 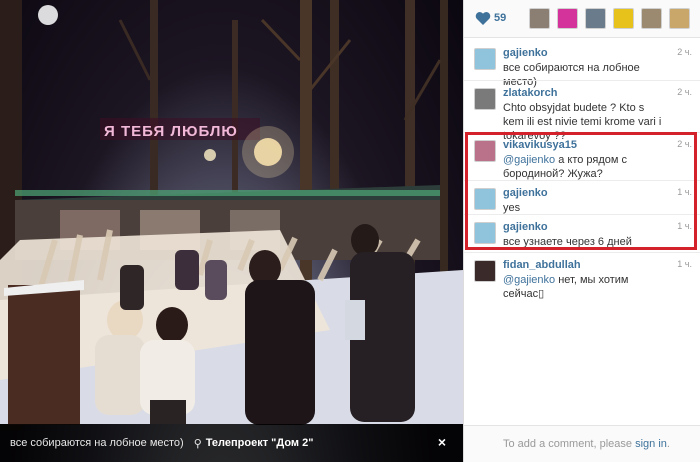 I want to click on location-pin-icon: ⚲, so click(x=197, y=443).